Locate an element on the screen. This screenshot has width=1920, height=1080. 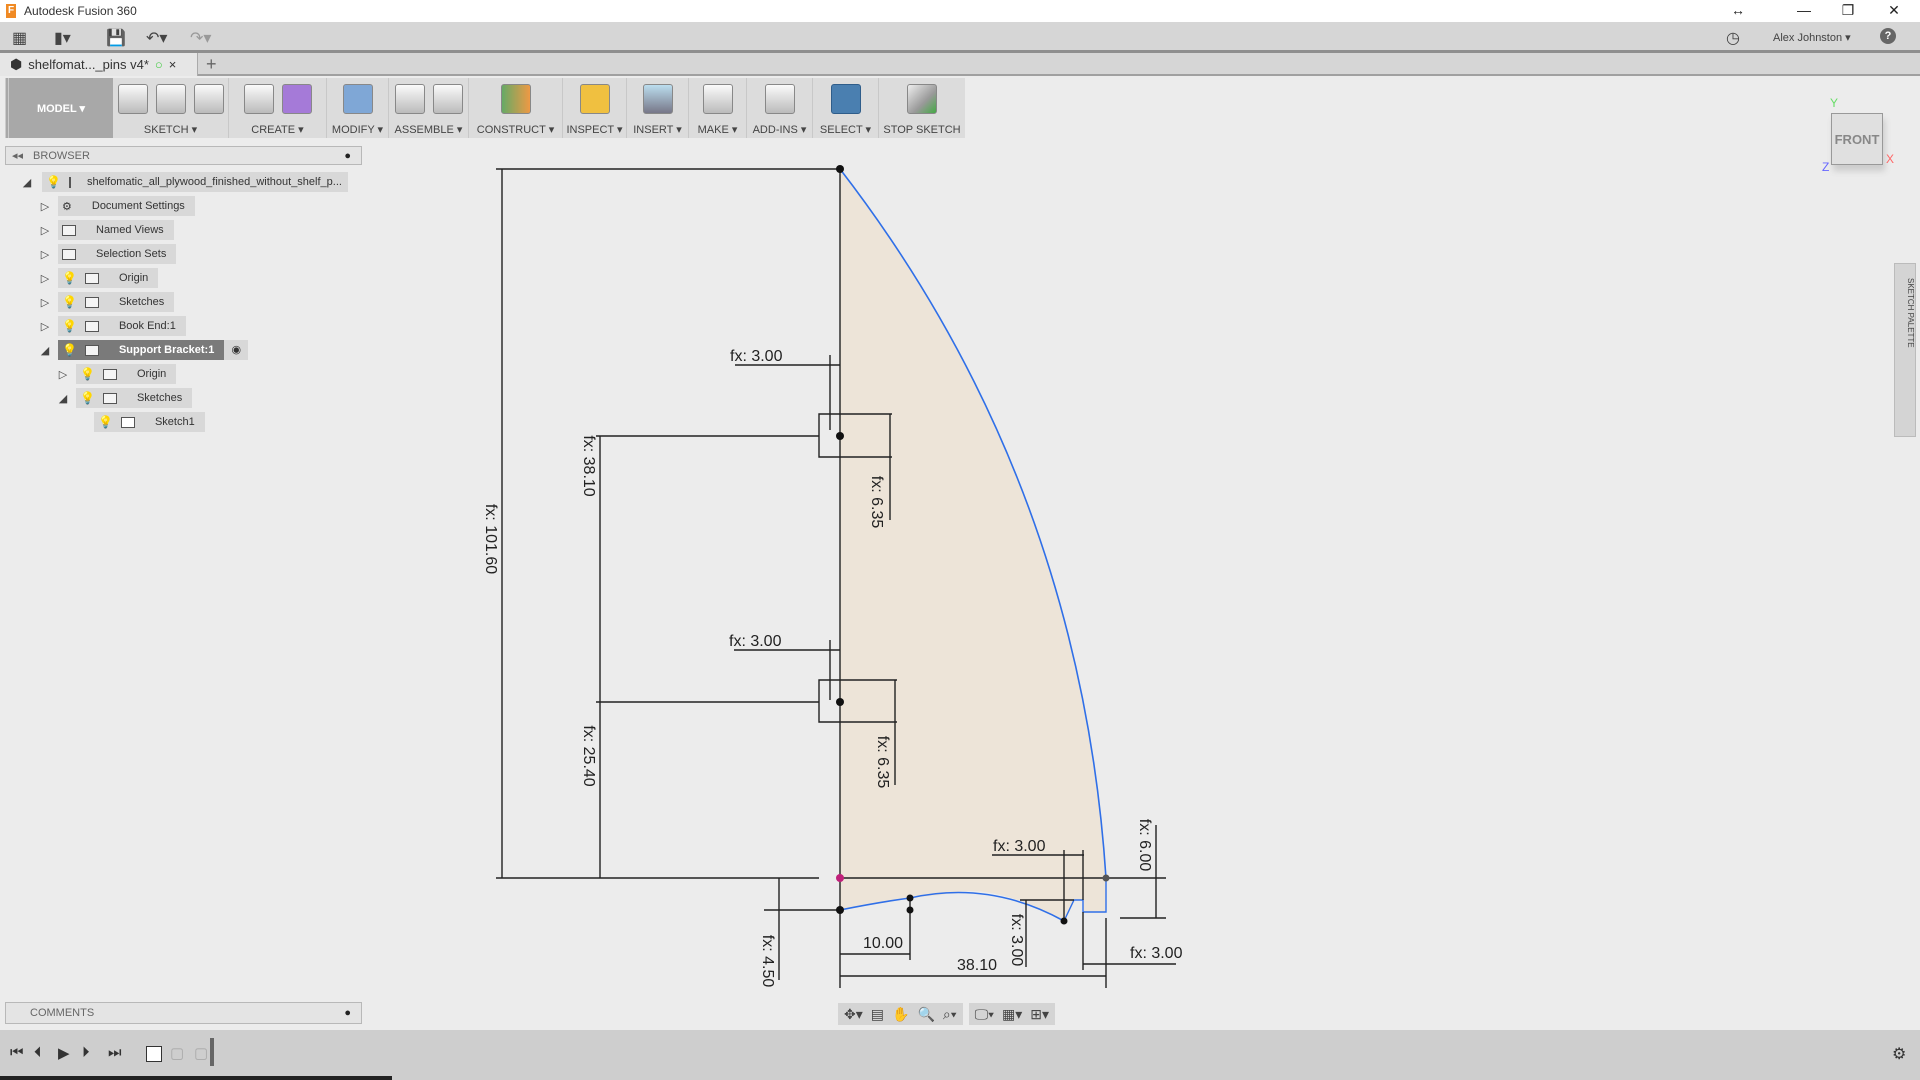
dim-curve-x: 10.00 is located at coordinates (883, 943).